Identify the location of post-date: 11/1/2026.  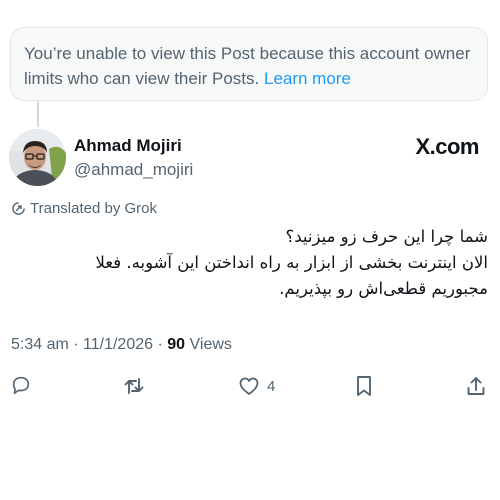
(118, 344).